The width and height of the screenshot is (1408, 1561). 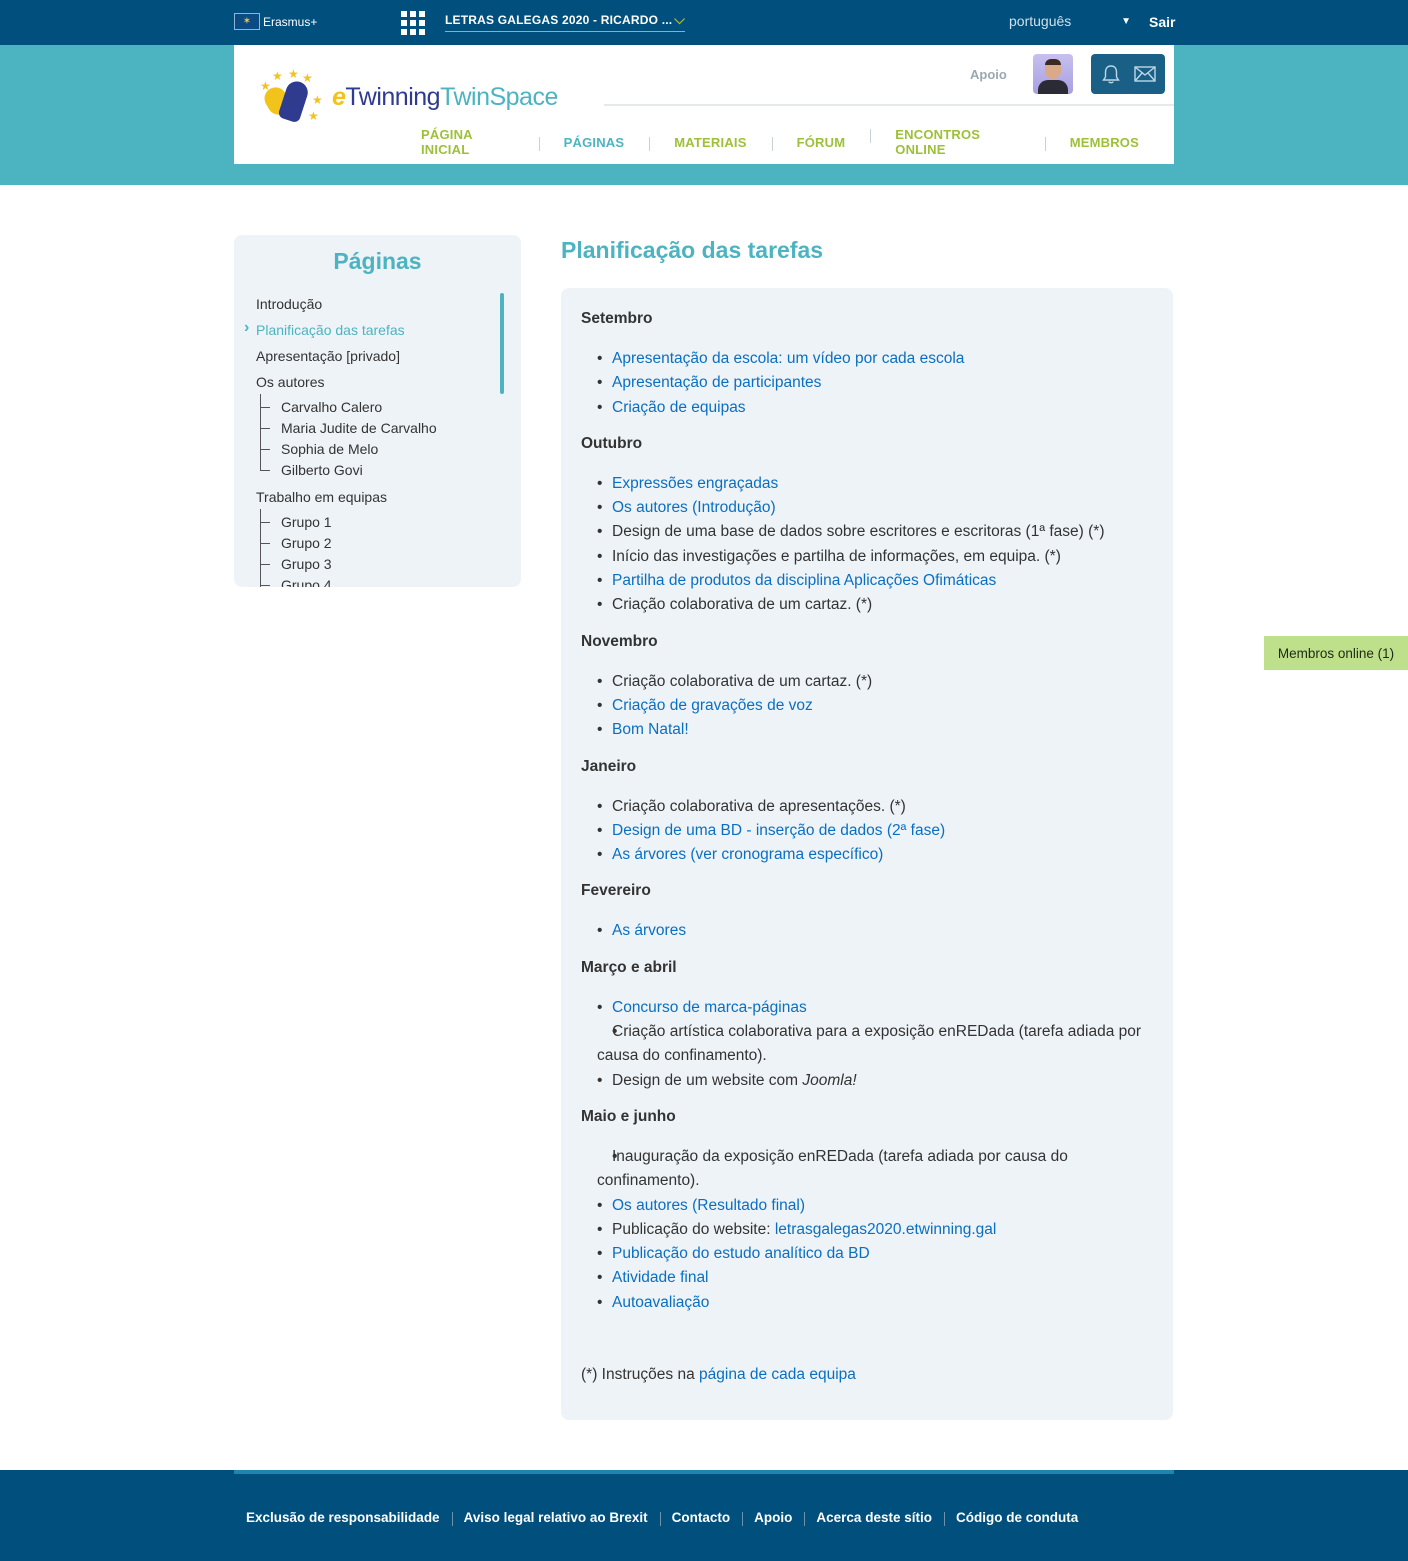 I want to click on footer-link-about: Acerca deste sítio, so click(x=874, y=1518).